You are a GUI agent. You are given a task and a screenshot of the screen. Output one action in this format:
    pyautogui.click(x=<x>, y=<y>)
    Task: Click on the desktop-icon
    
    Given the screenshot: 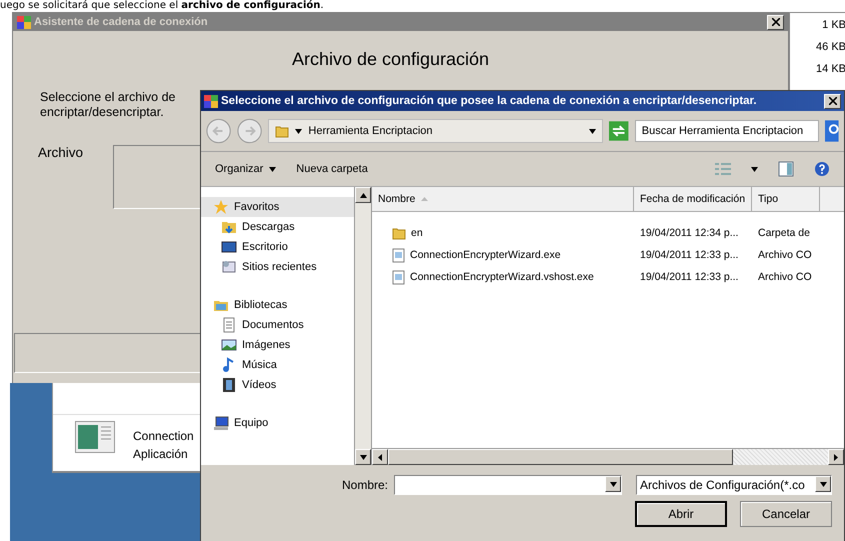 What is the action you would take?
    pyautogui.click(x=229, y=247)
    